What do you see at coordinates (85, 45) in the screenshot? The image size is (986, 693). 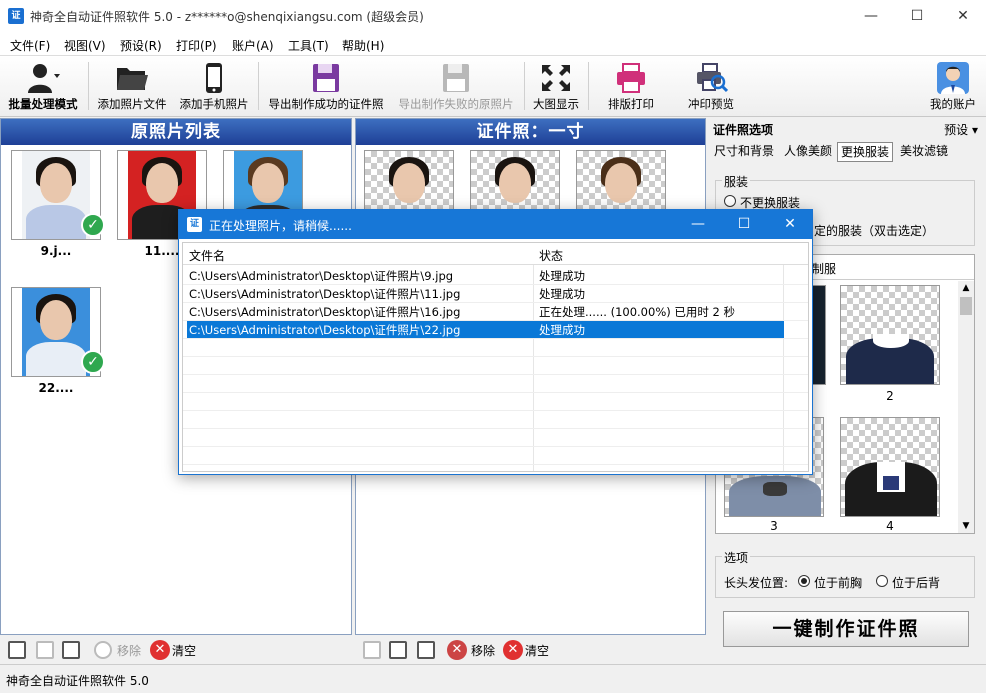 I see `menu-view: 视图(V)` at bounding box center [85, 45].